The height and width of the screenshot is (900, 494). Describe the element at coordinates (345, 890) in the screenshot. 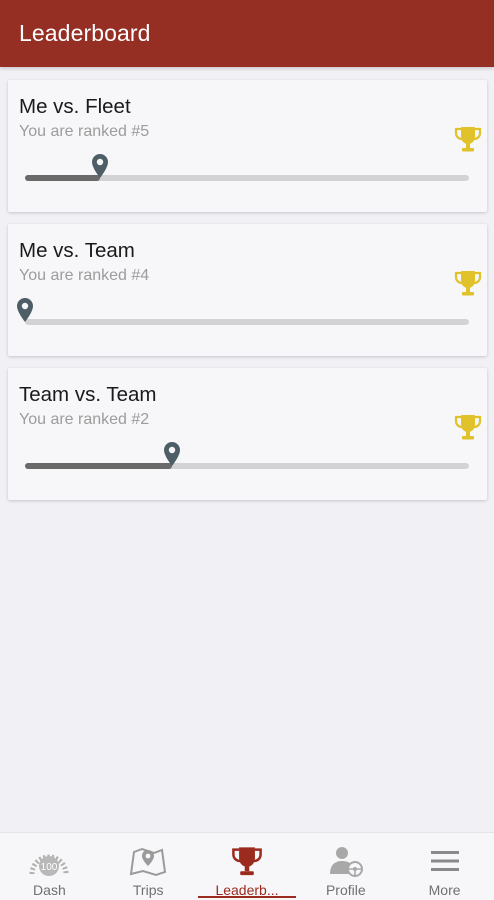

I see `nav-label: Profile` at that location.